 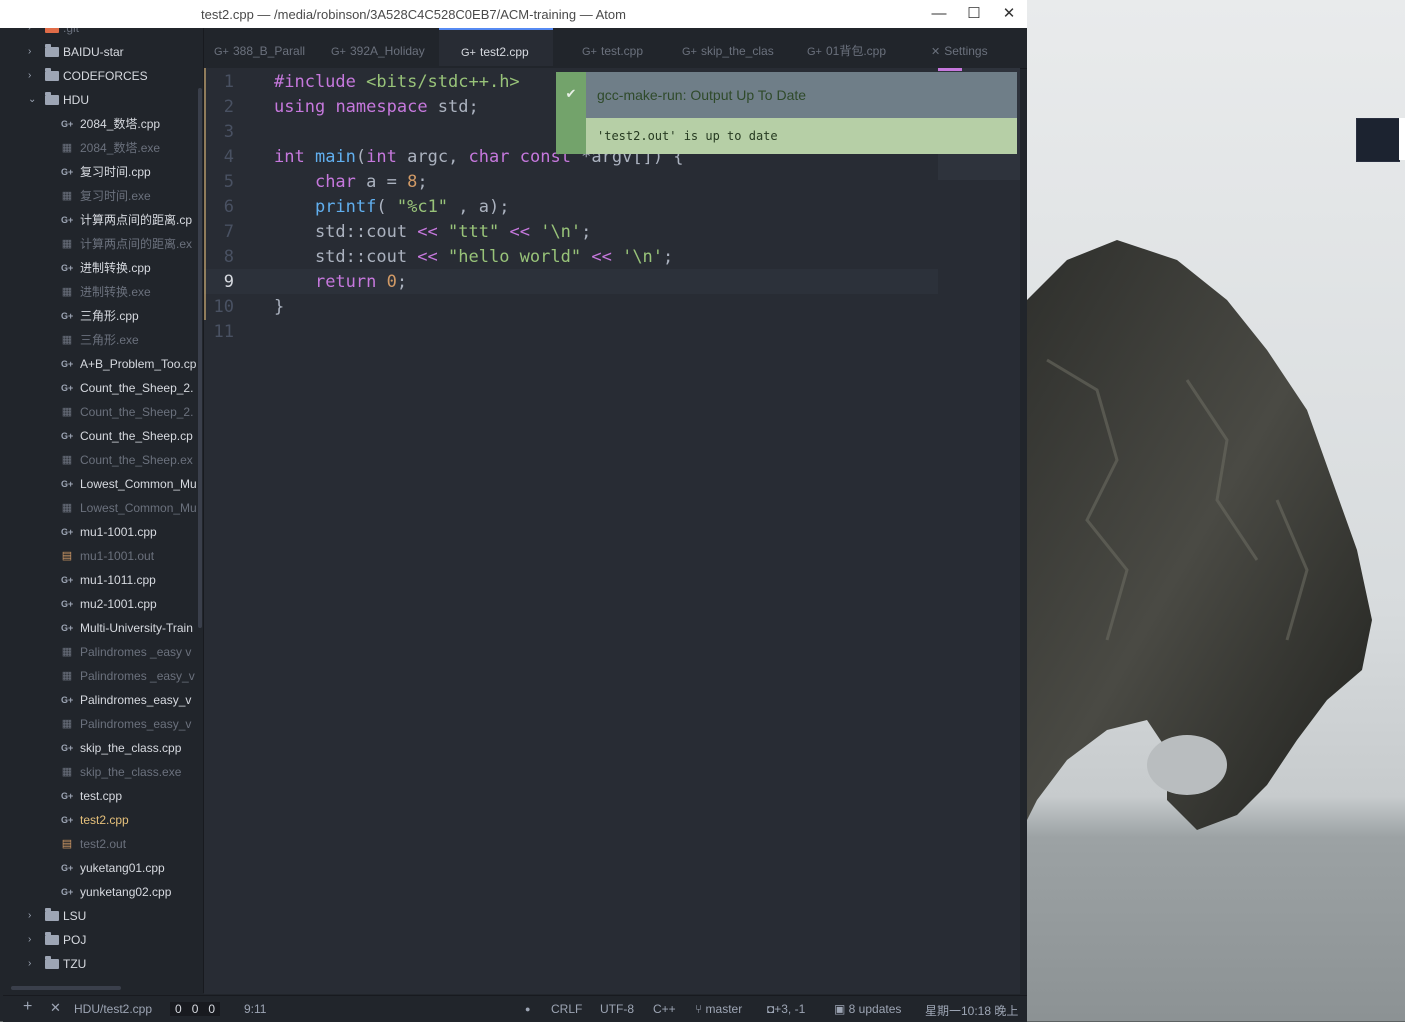 I want to click on tree-file: G+ Count_the_Sheep.cp, so click(x=100, y=436).